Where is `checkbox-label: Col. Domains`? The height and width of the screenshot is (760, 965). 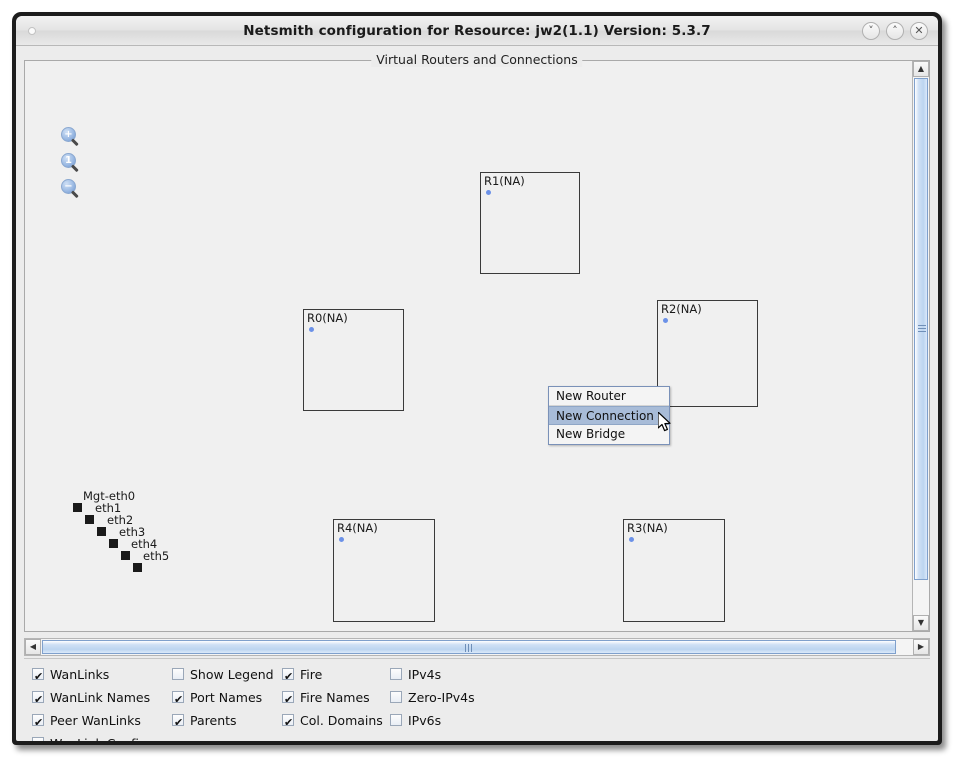
checkbox-label: Col. Domains is located at coordinates (341, 720).